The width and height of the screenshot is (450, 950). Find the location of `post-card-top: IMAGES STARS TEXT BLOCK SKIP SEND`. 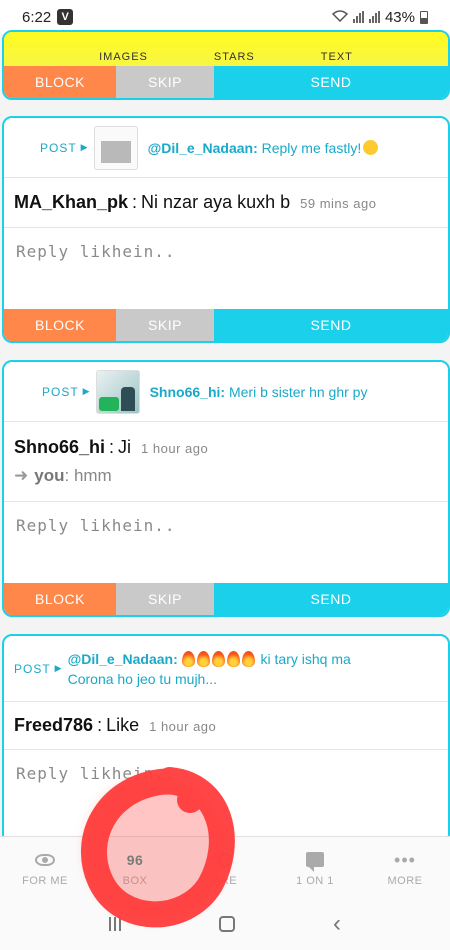

post-card-top: IMAGES STARS TEXT BLOCK SKIP SEND is located at coordinates (226, 65).